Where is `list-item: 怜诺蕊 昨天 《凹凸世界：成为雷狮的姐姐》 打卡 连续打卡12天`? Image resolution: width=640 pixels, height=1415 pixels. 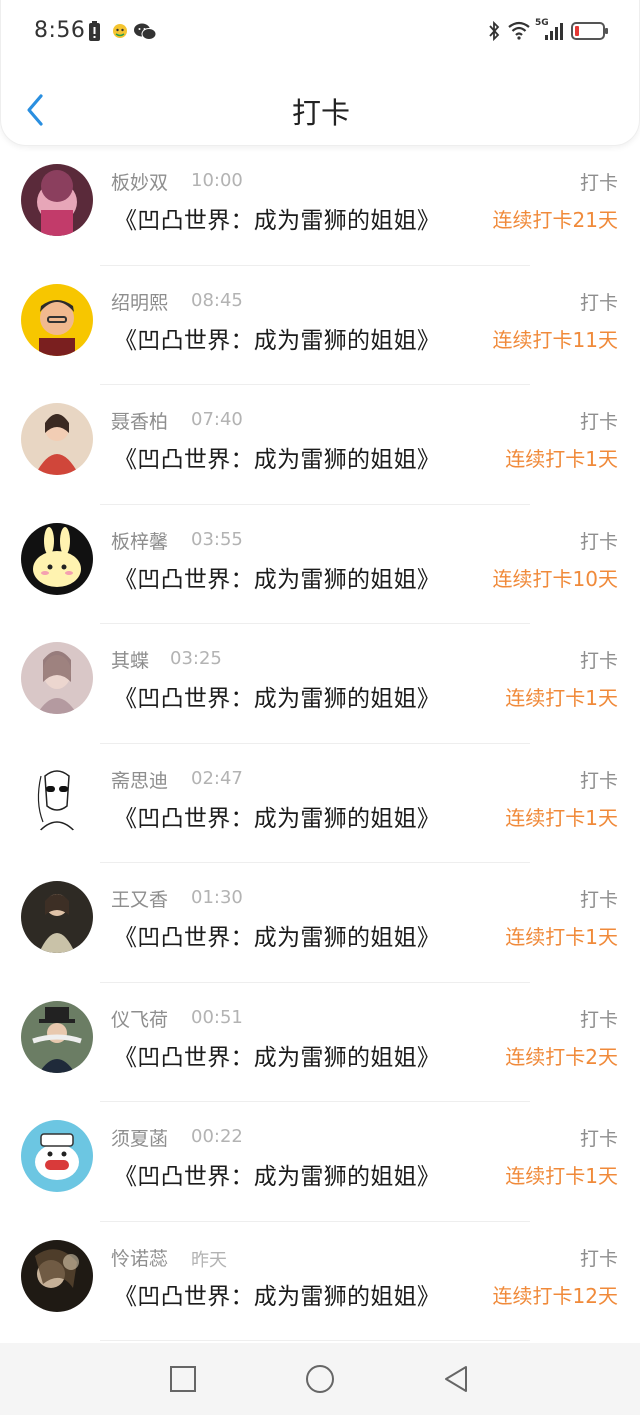
list-item: 怜诺蕊 昨天 《凹凸世界：成为雷狮的姐姐》 打卡 连续打卡12天 is located at coordinates (320, 1281).